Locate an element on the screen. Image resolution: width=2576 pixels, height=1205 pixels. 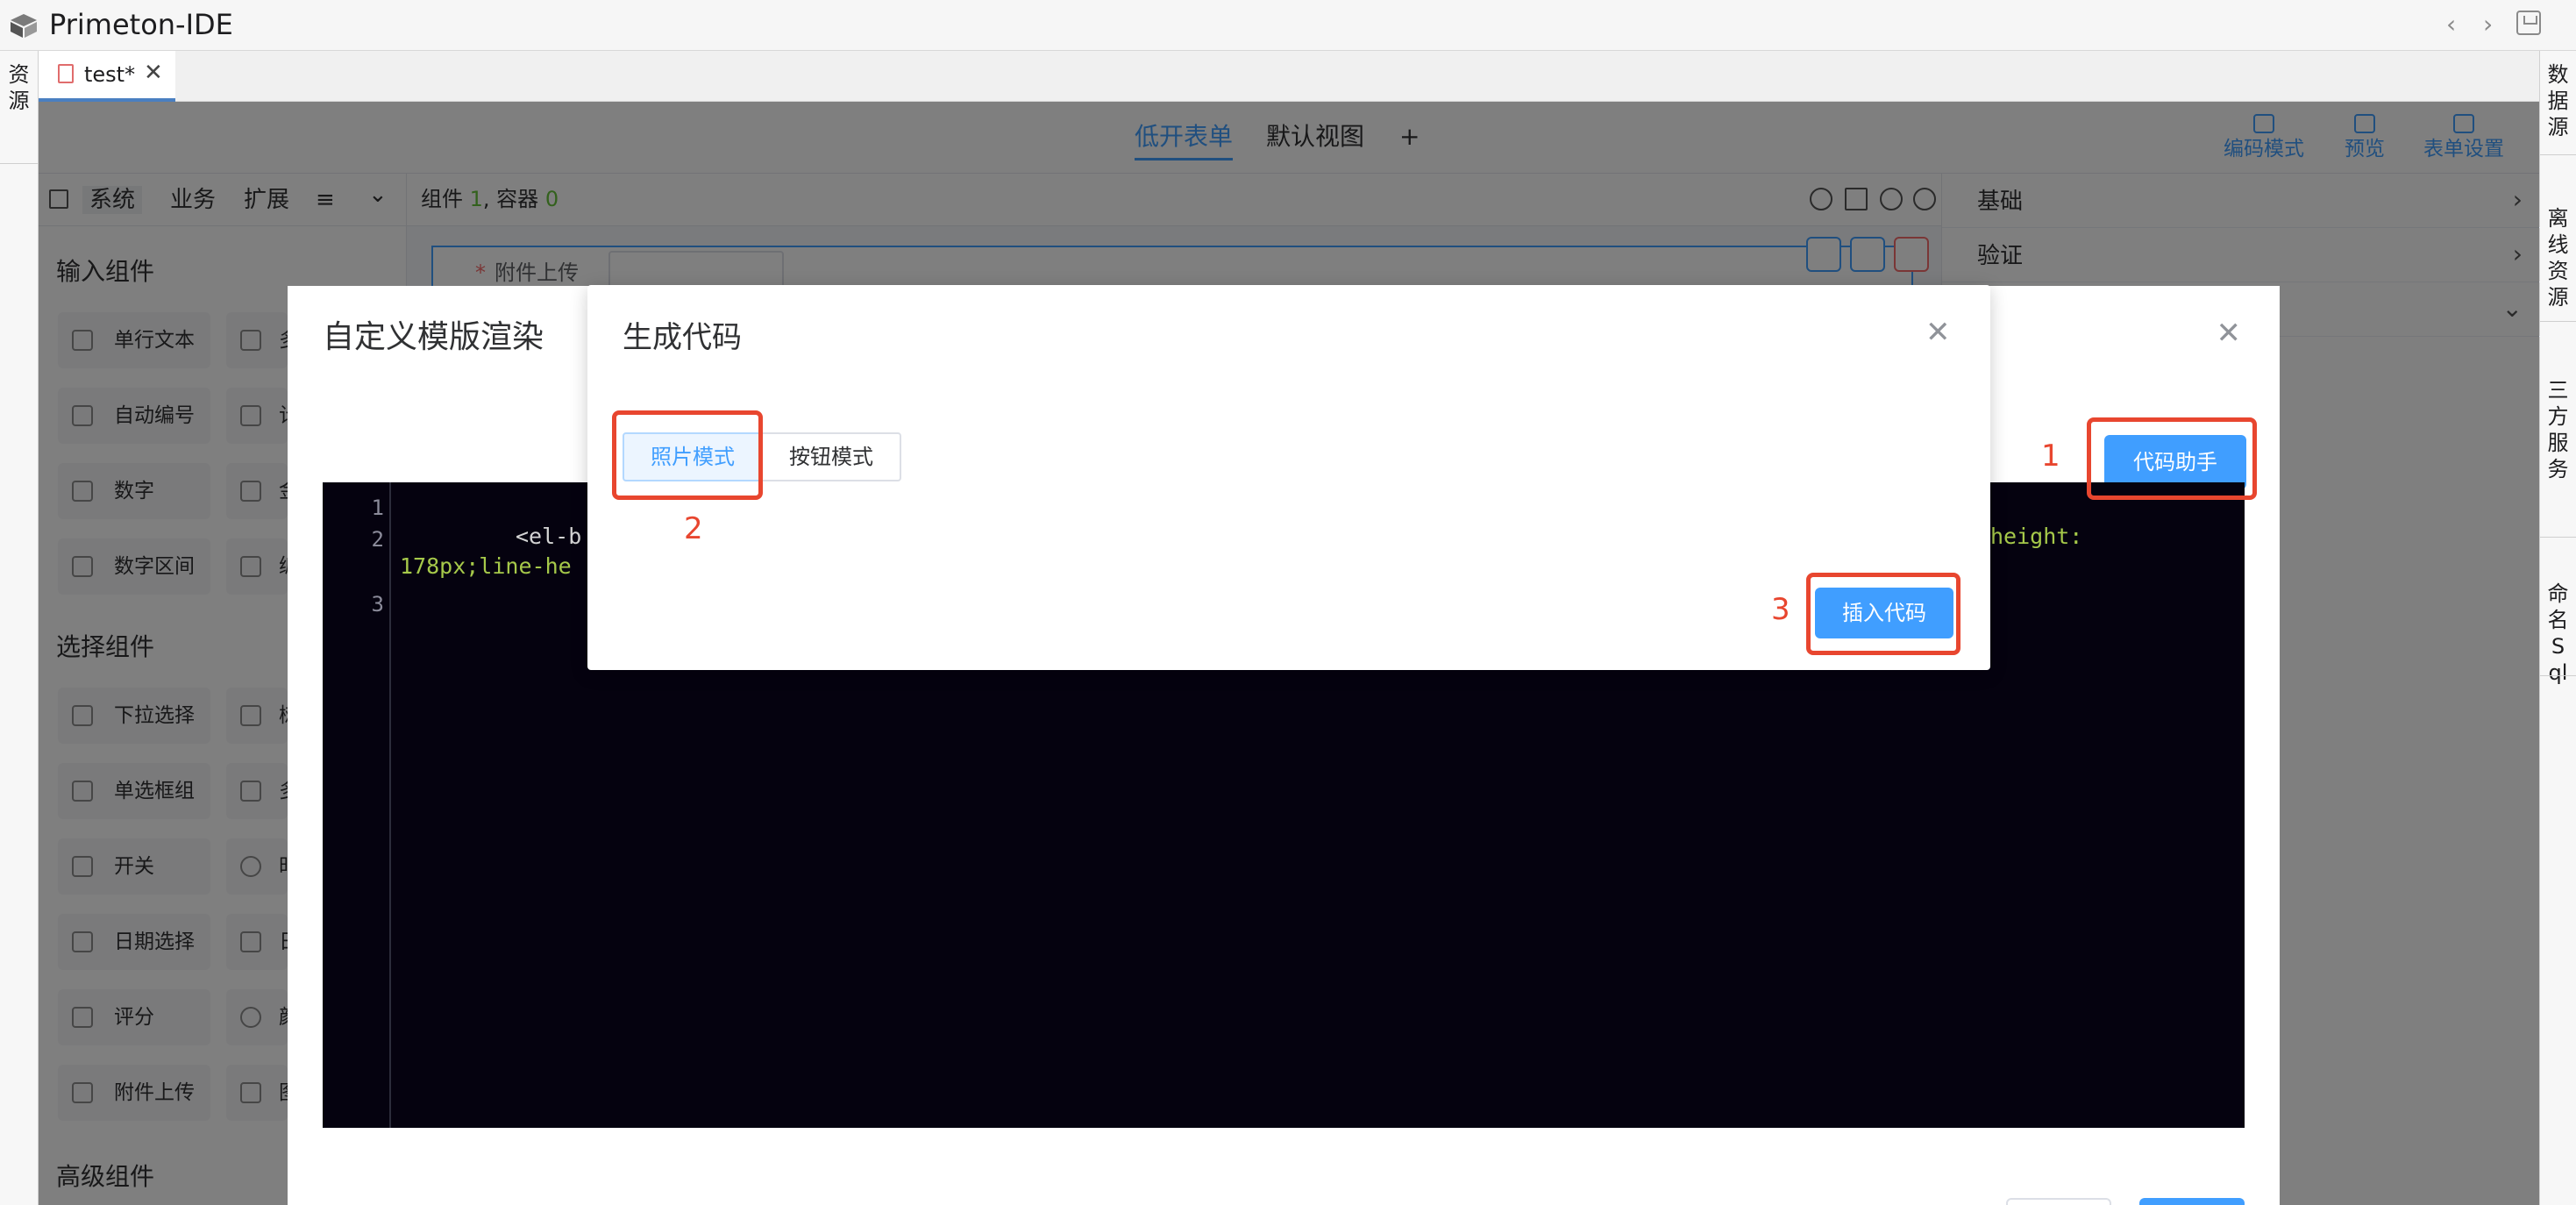
window-titlebar: Primeton-IDE ‹ › is located at coordinates (1288, 25).